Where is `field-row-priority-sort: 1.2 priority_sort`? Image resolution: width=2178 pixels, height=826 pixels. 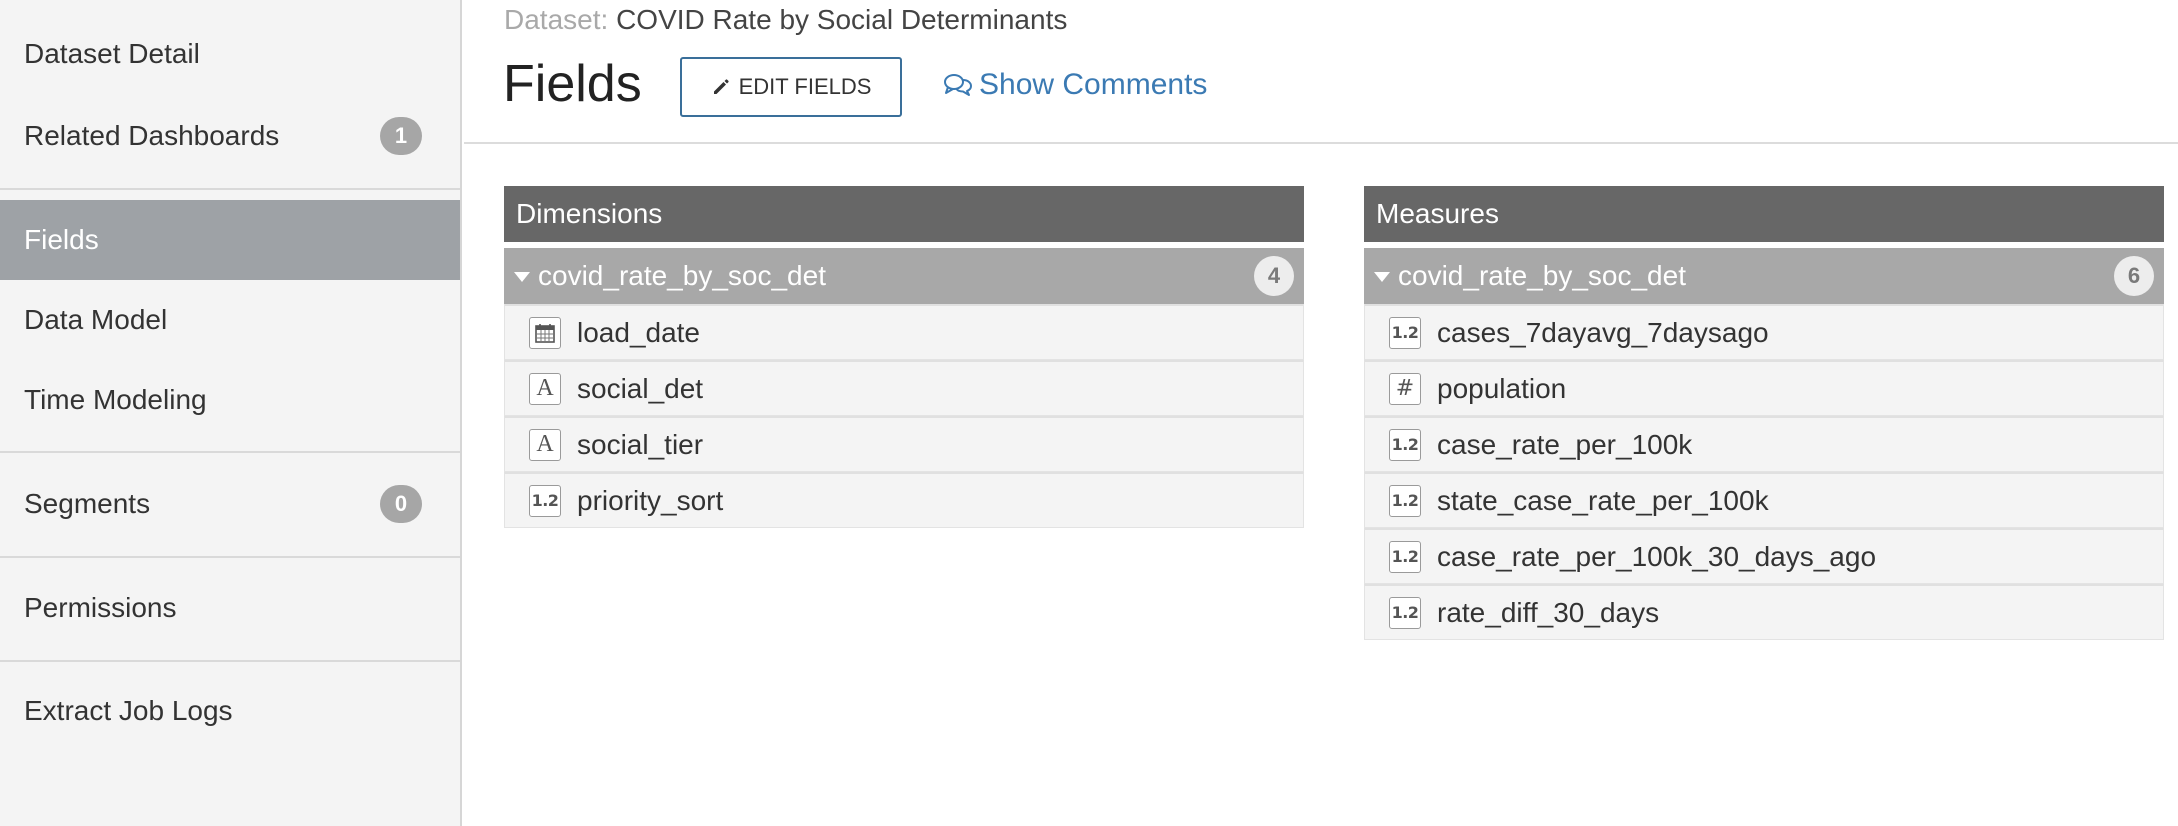
field-row-priority-sort: 1.2 priority_sort is located at coordinates (904, 500).